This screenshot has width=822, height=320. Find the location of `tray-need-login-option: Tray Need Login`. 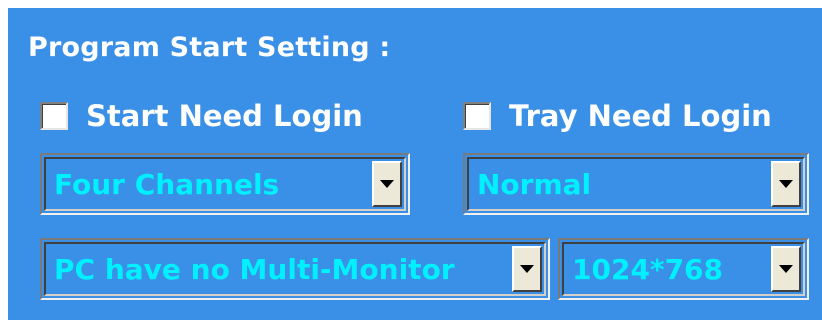

tray-need-login-option: Tray Need Login is located at coordinates (617, 116).